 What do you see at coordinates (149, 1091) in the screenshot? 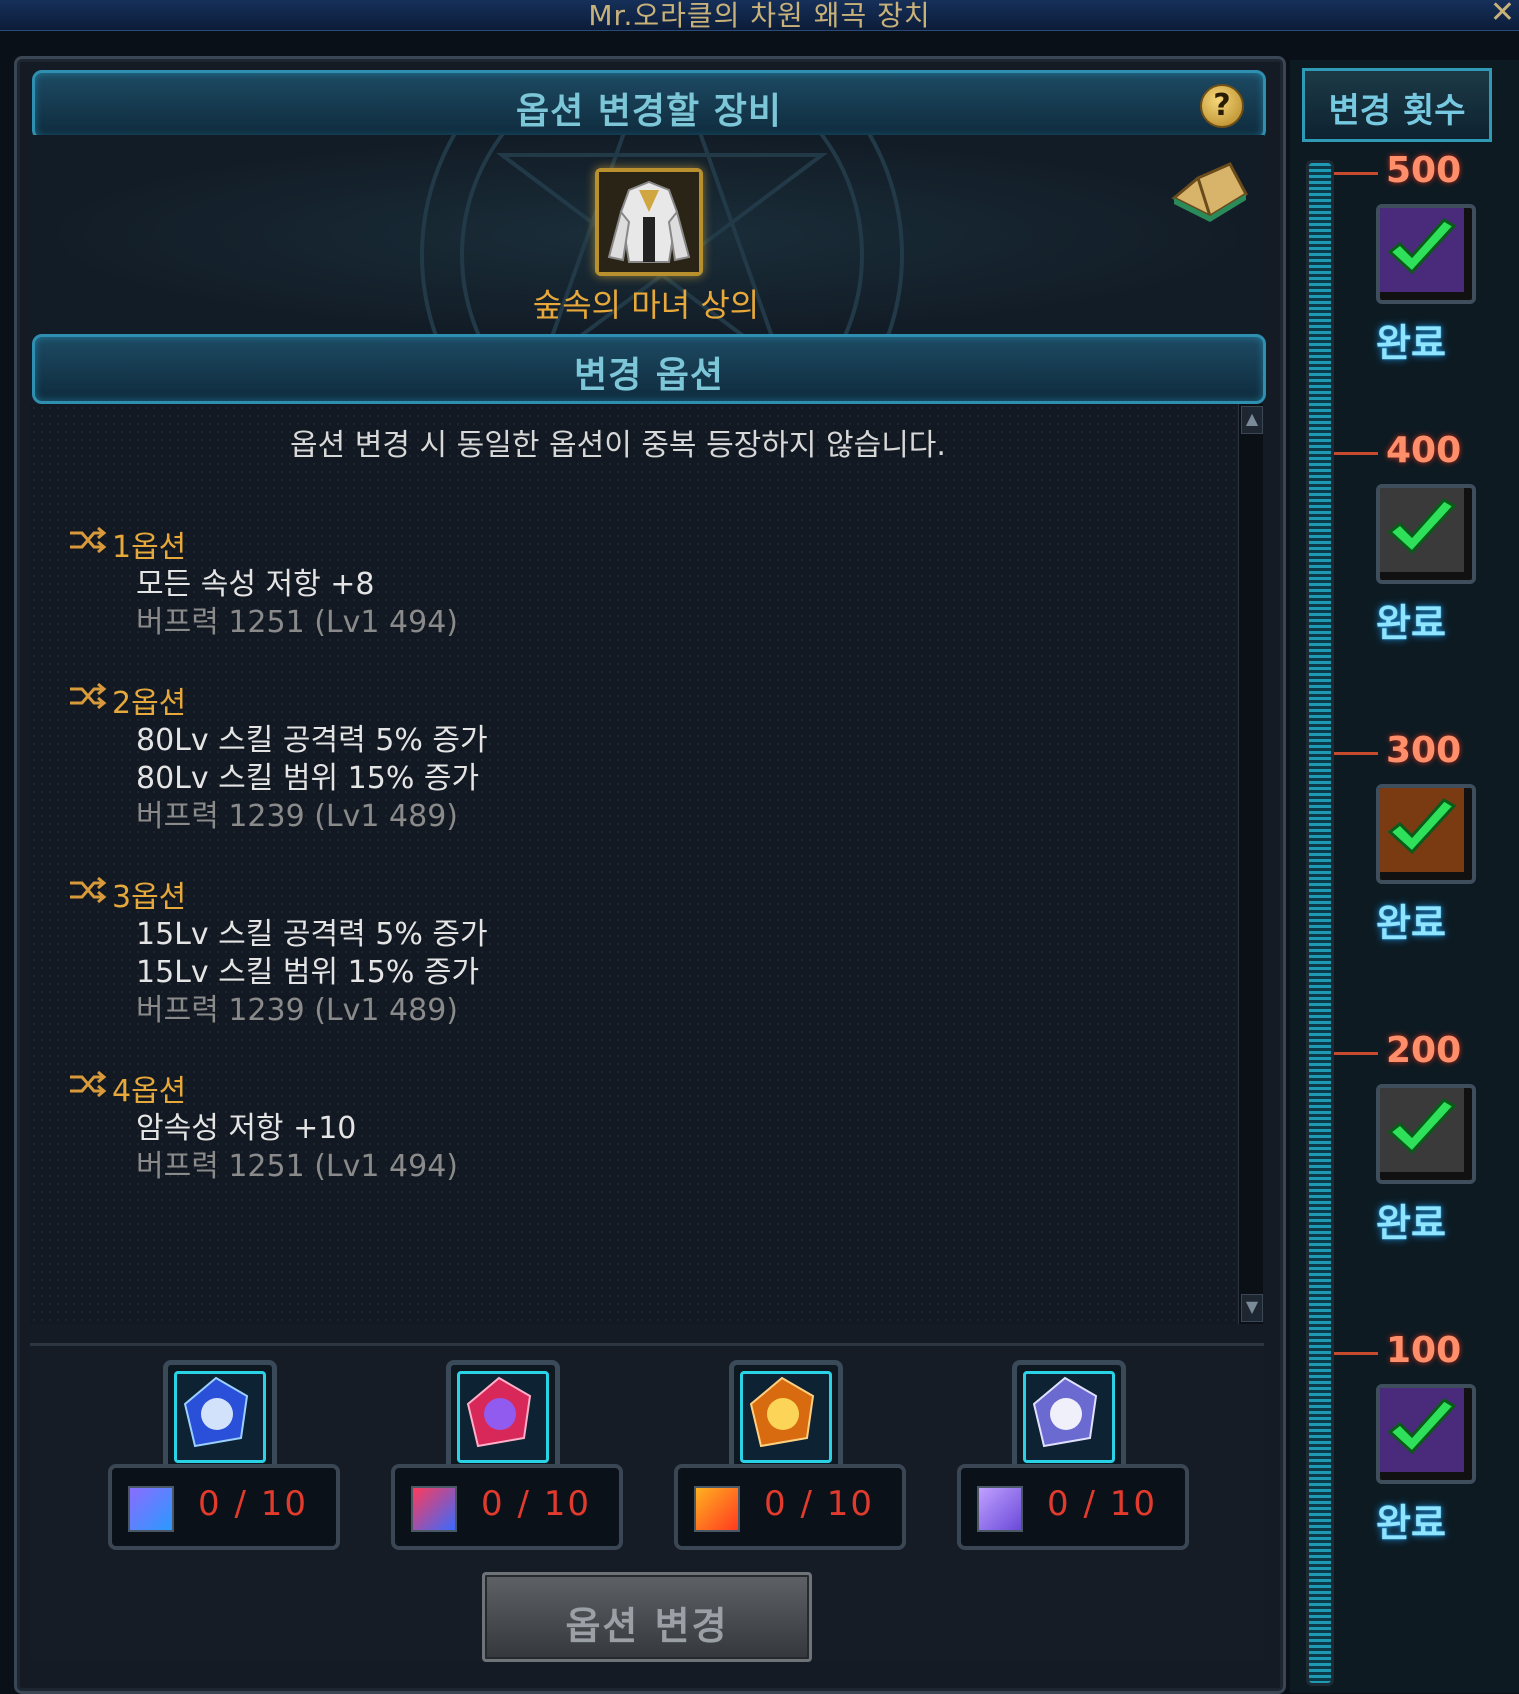
I see `option-title: 4옵션` at bounding box center [149, 1091].